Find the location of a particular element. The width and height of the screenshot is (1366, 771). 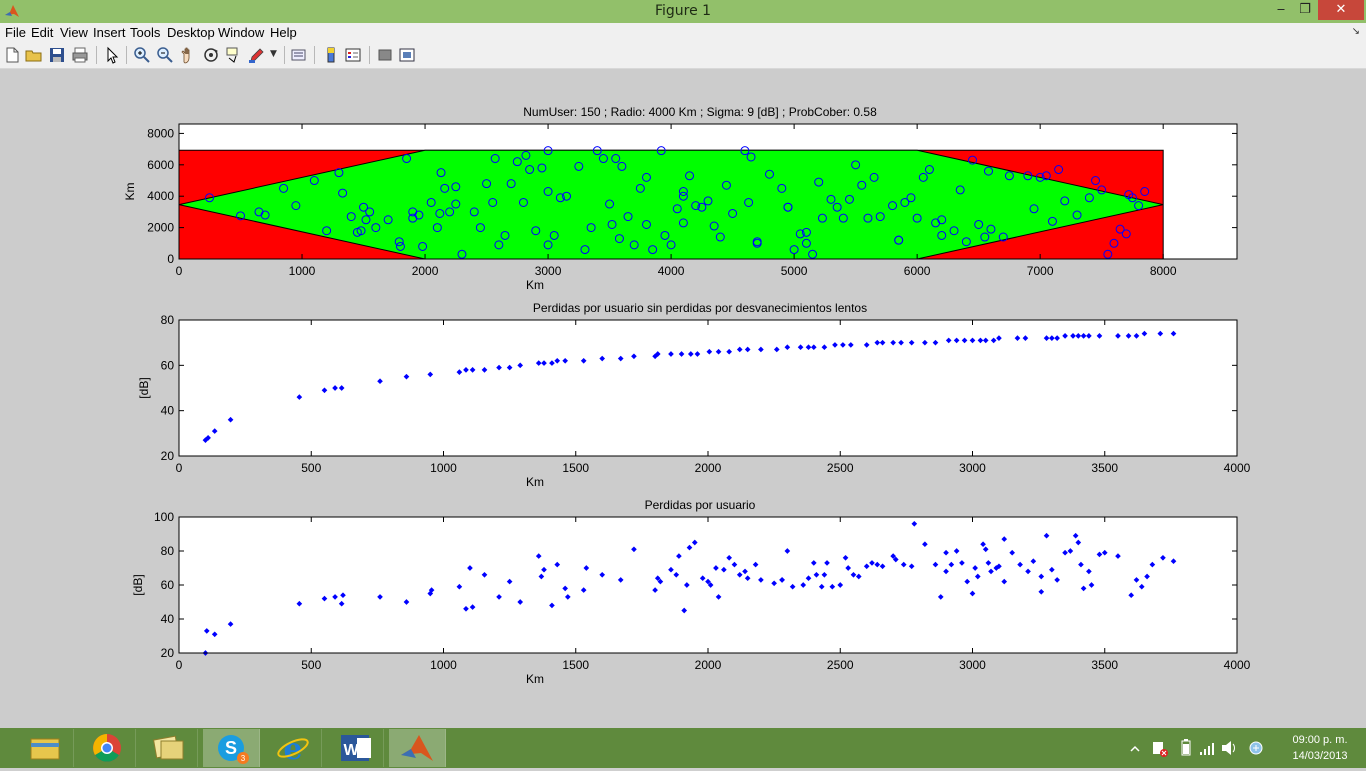

word-icon: W is located at coordinates (356, 748).